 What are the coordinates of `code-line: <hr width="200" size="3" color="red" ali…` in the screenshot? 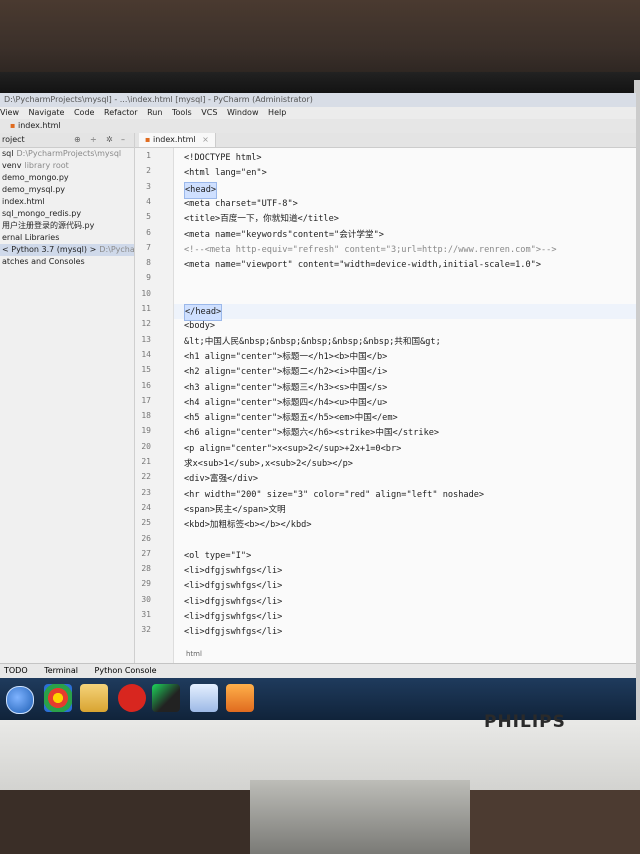 It's located at (334, 495).